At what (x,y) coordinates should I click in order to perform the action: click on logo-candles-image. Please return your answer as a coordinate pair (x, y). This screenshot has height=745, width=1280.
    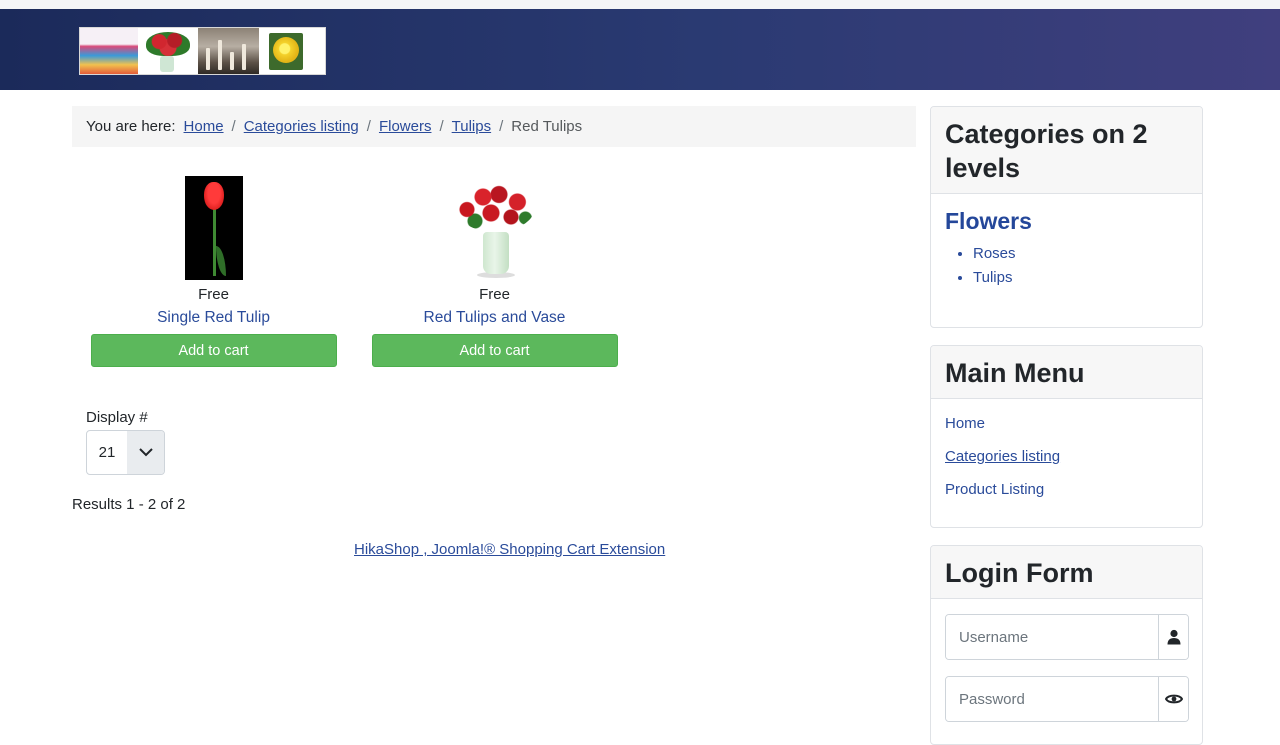
    Looking at the image, I should click on (228, 51).